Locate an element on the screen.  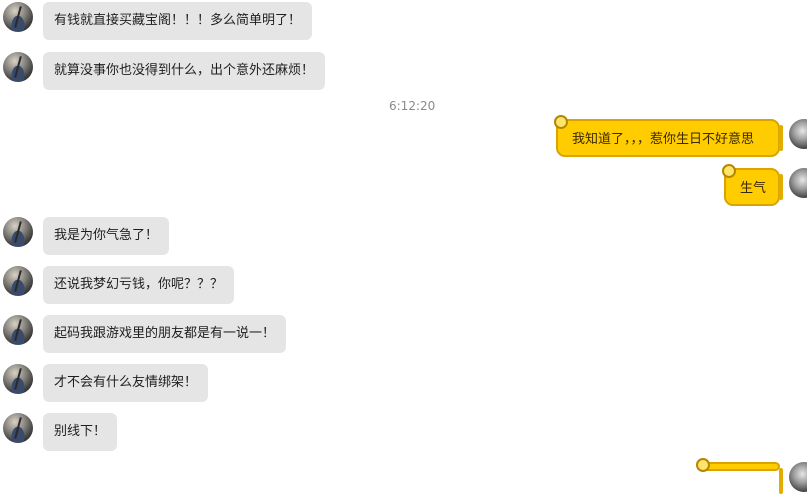
message-text: 就算没事你也没得到什么，出个意外还麻烦！ is located at coordinates (184, 70).